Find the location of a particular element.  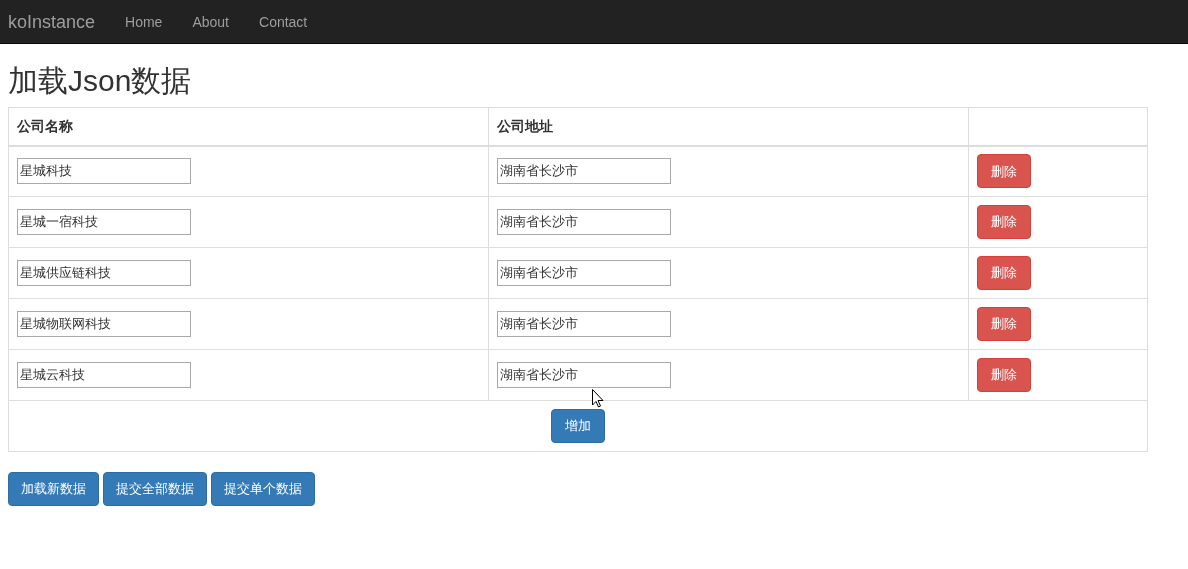

action-button: 加载新数据 is located at coordinates (53, 489).